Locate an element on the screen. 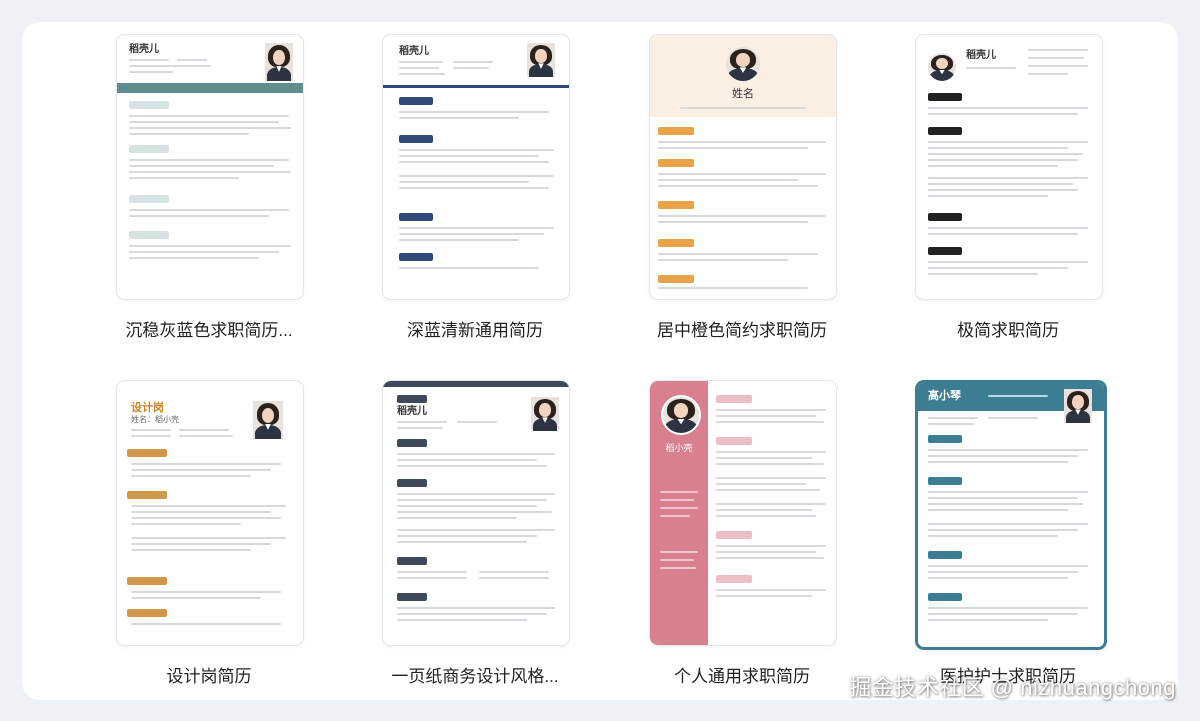 The height and width of the screenshot is (721, 1200). resume-name: 高小琴 is located at coordinates (944, 396).